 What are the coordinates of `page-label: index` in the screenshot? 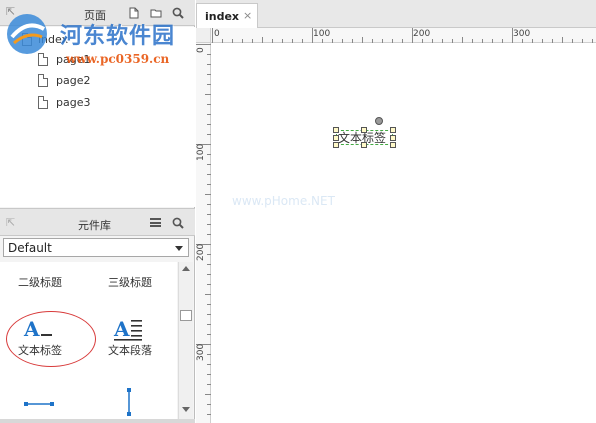 It's located at (53, 39).